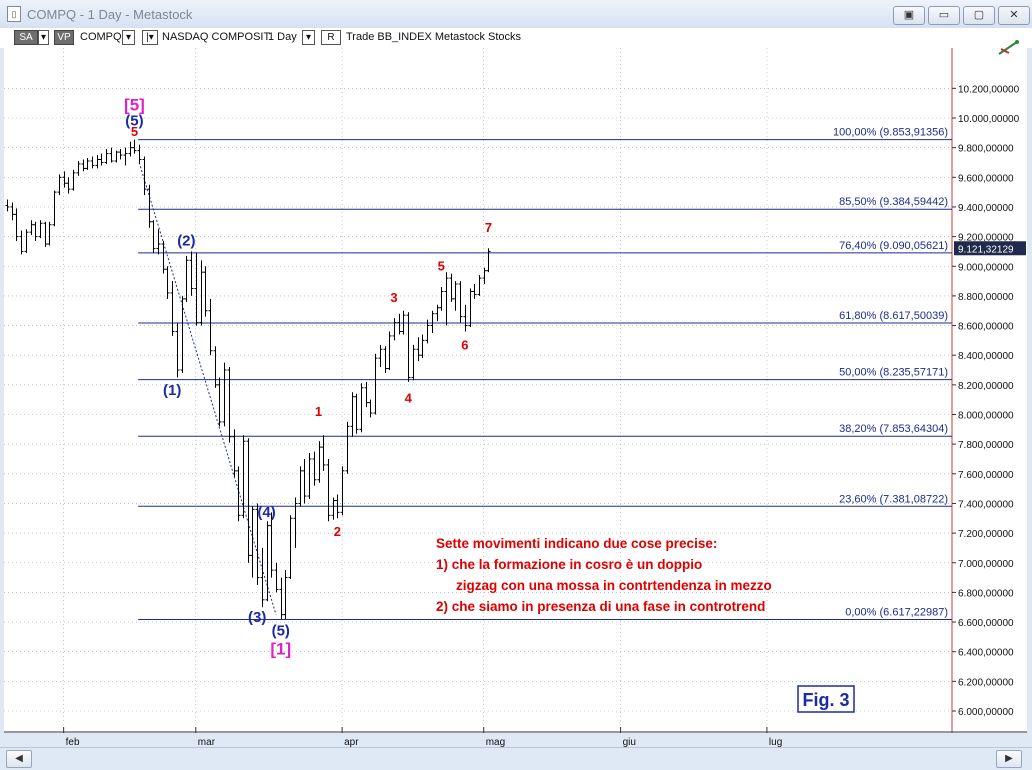 This screenshot has height=770, width=1032. What do you see at coordinates (64, 37) in the screenshot?
I see `vp-button: VP` at bounding box center [64, 37].